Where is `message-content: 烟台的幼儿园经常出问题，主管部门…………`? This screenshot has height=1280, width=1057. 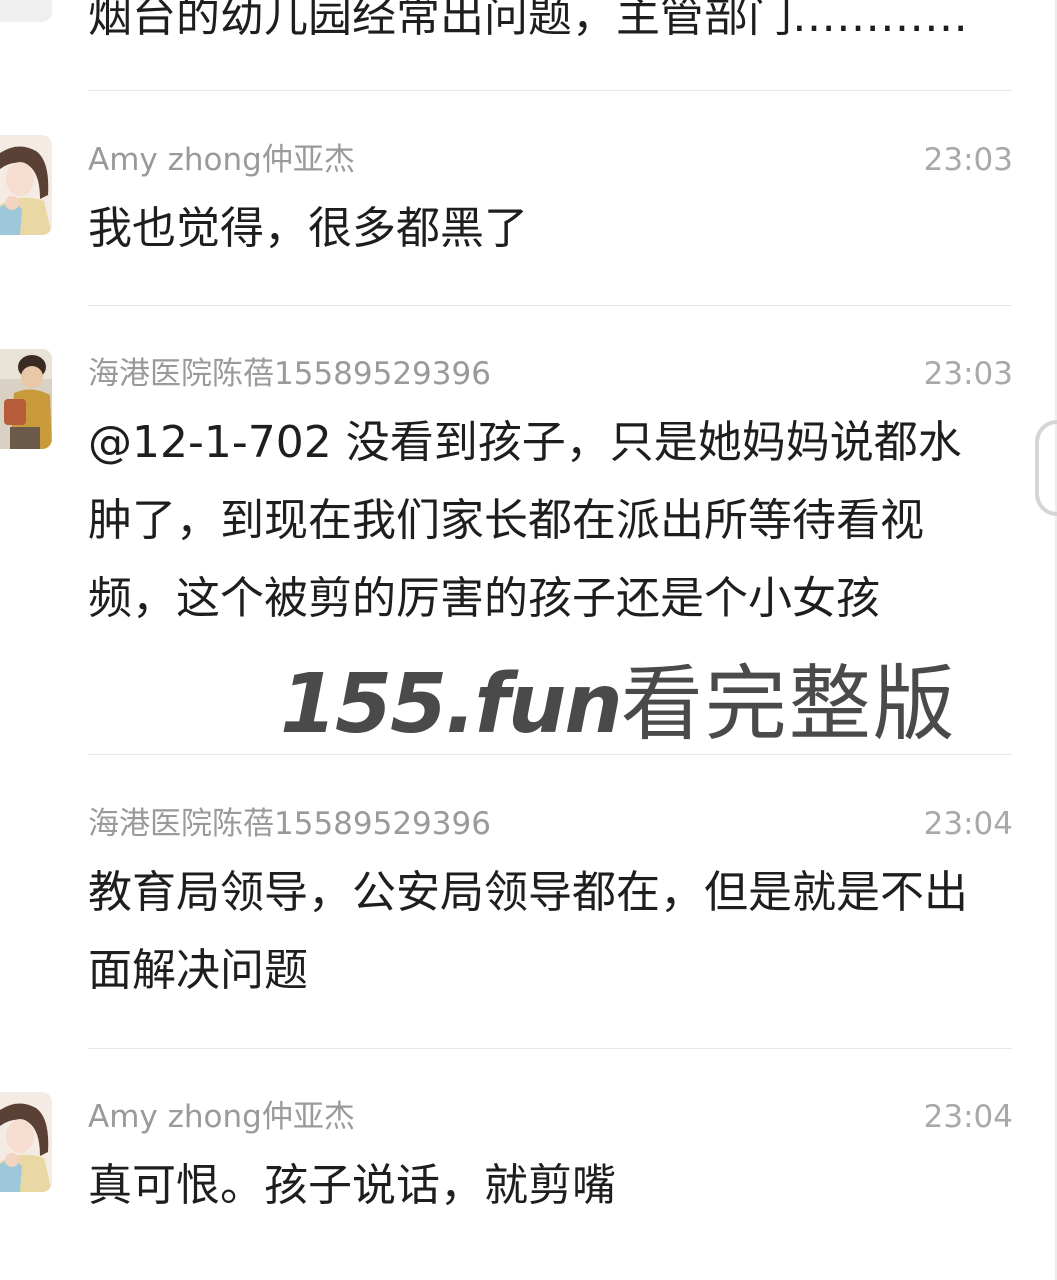 message-content: 烟台的幼儿园经常出问题，主管部门………… is located at coordinates (528, 21).